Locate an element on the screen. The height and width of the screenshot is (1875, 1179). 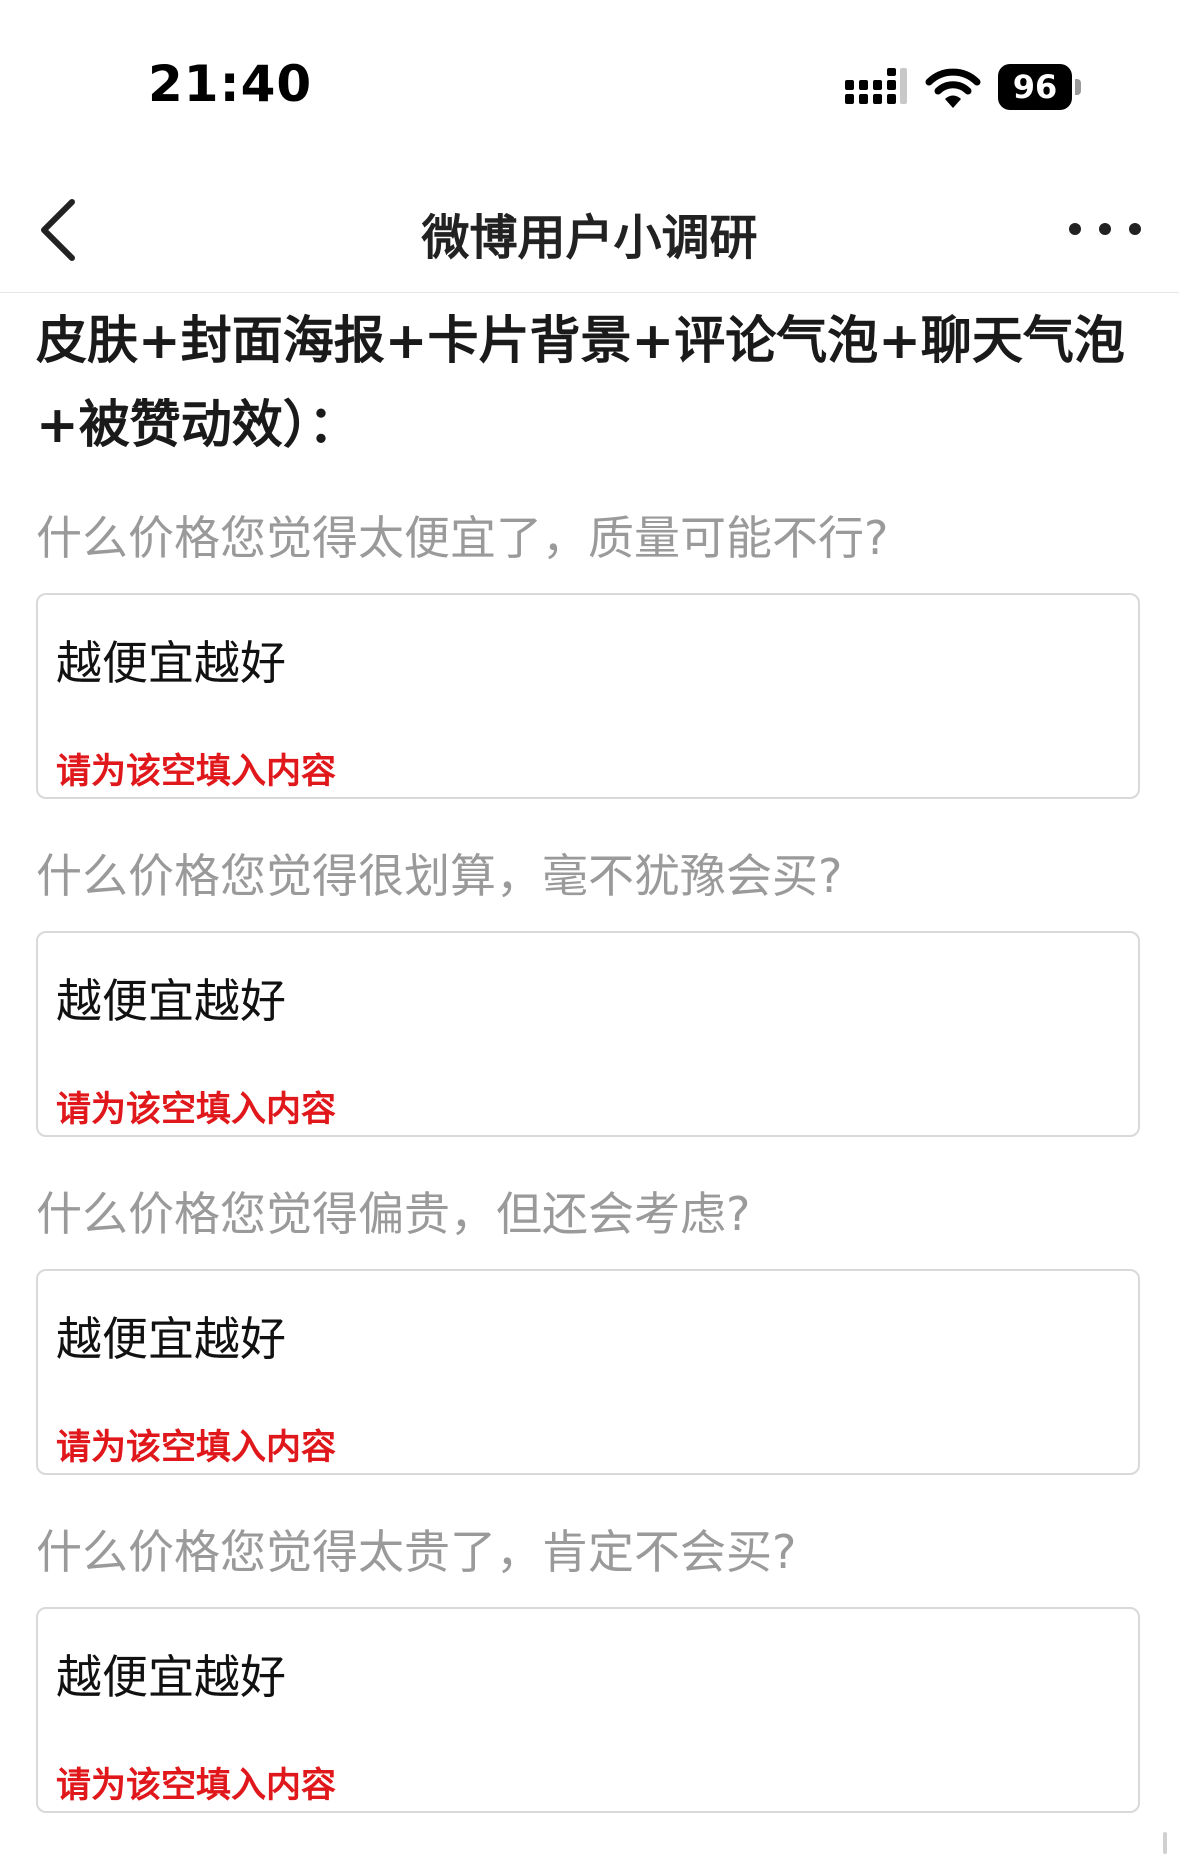
status-time: 21:40 is located at coordinates (230, 84).